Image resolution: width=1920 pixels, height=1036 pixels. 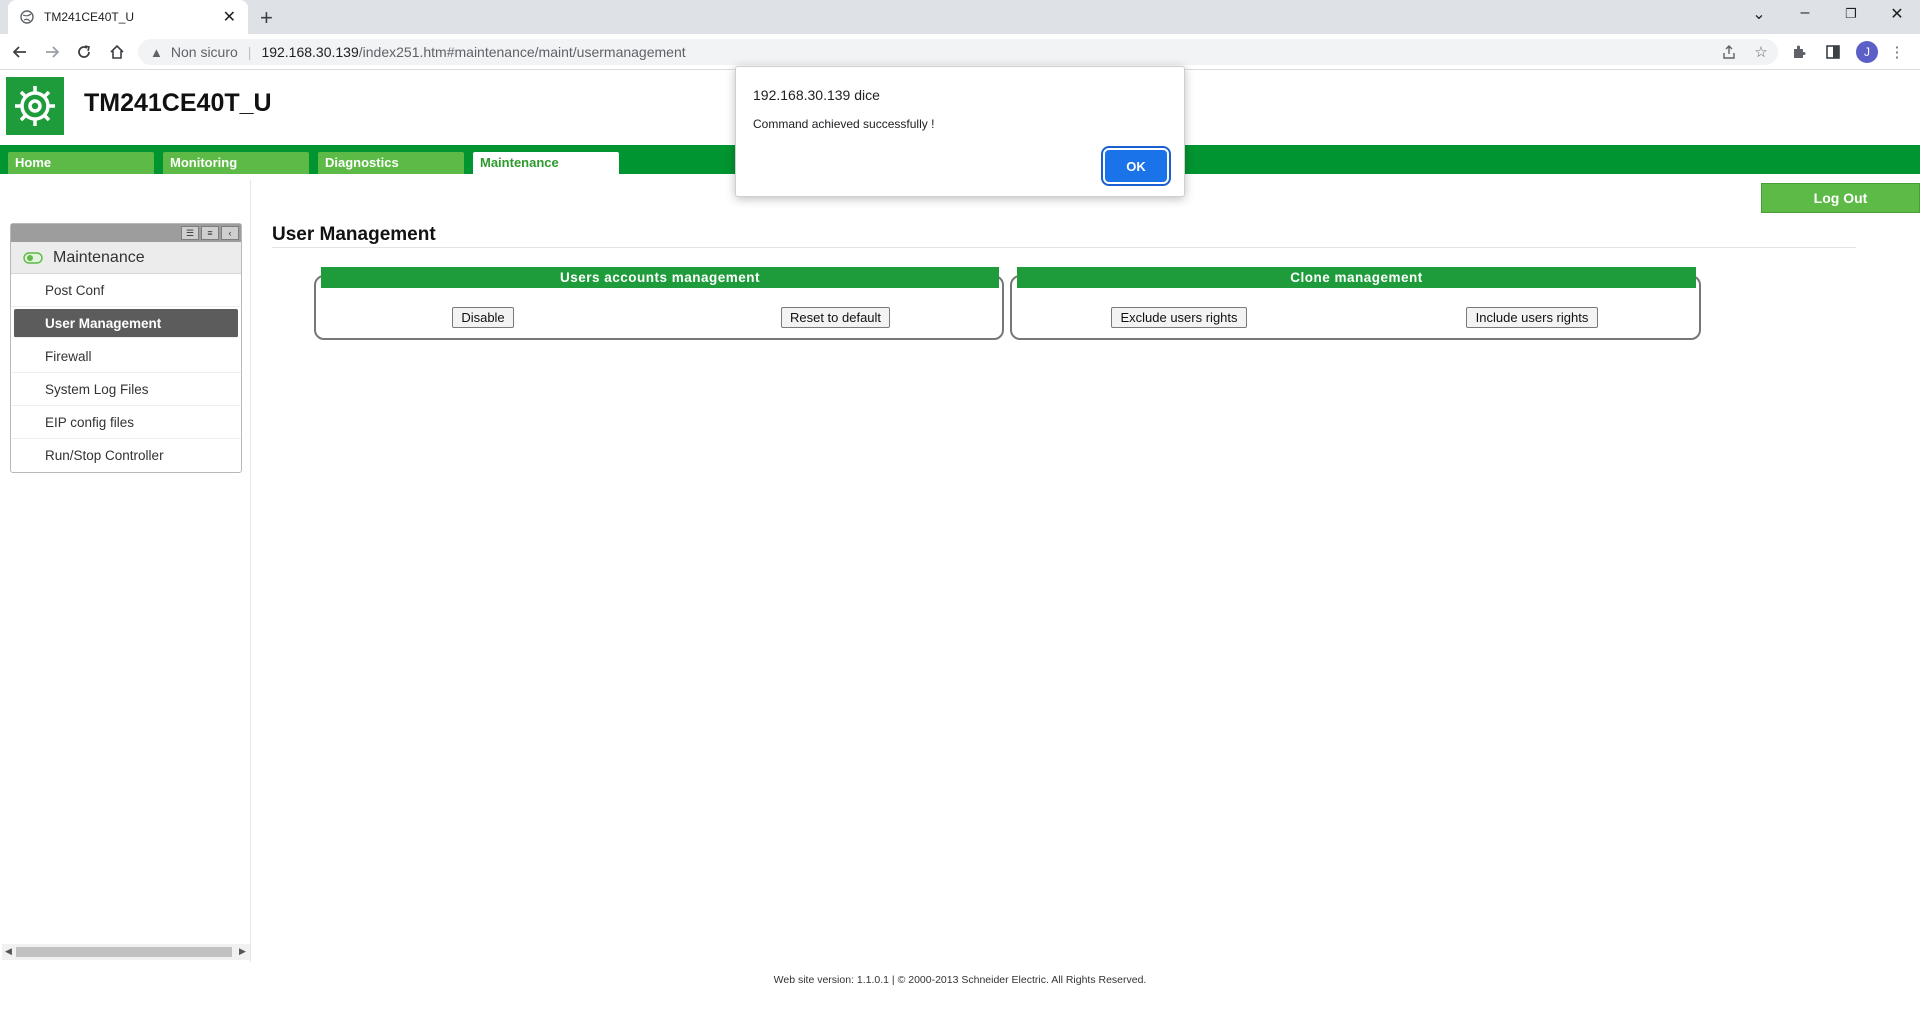 What do you see at coordinates (816, 95) in the screenshot?
I see `dialog-title: 192.168.30.139 dice` at bounding box center [816, 95].